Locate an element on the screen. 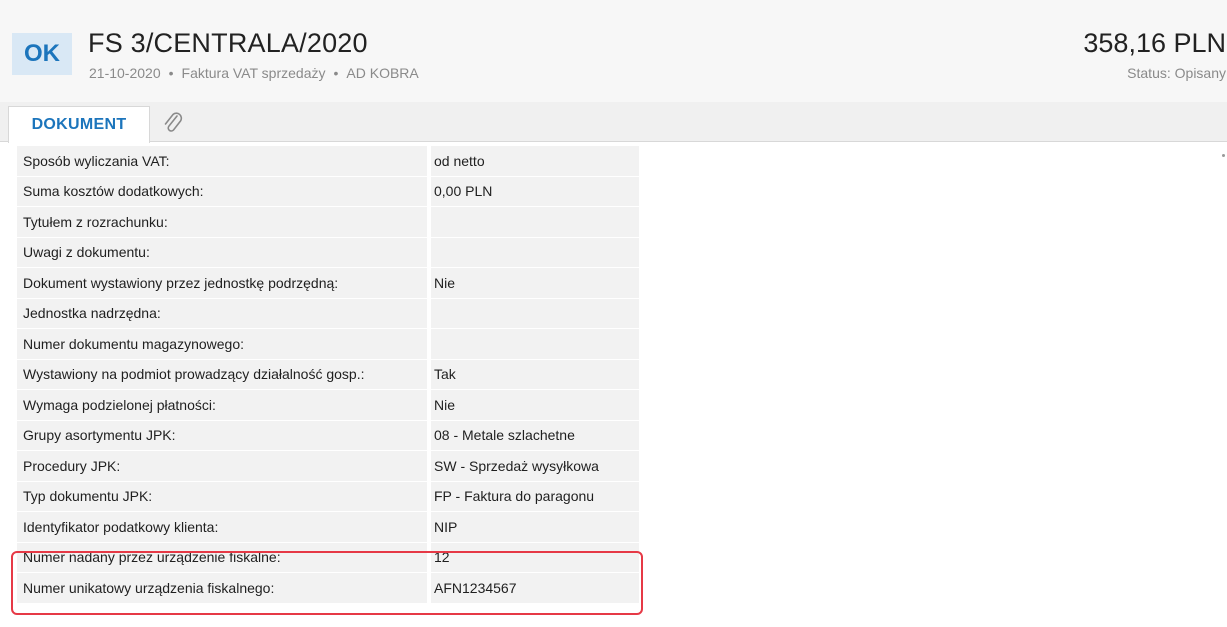  property-label: Sposób wyliczania VAT: is located at coordinates (222, 161).